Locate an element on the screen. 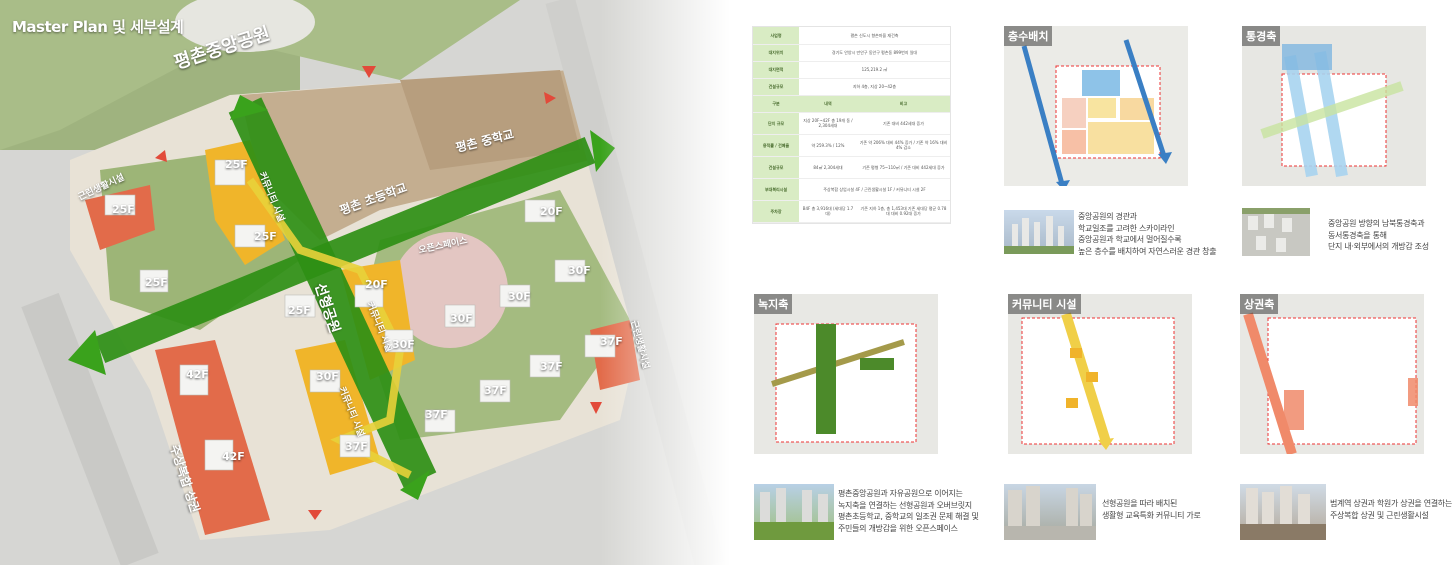 The height and width of the screenshot is (565, 1456). caption-line: 범계역 상권과 학원가 상권을 연결하는 is located at coordinates (1391, 503).